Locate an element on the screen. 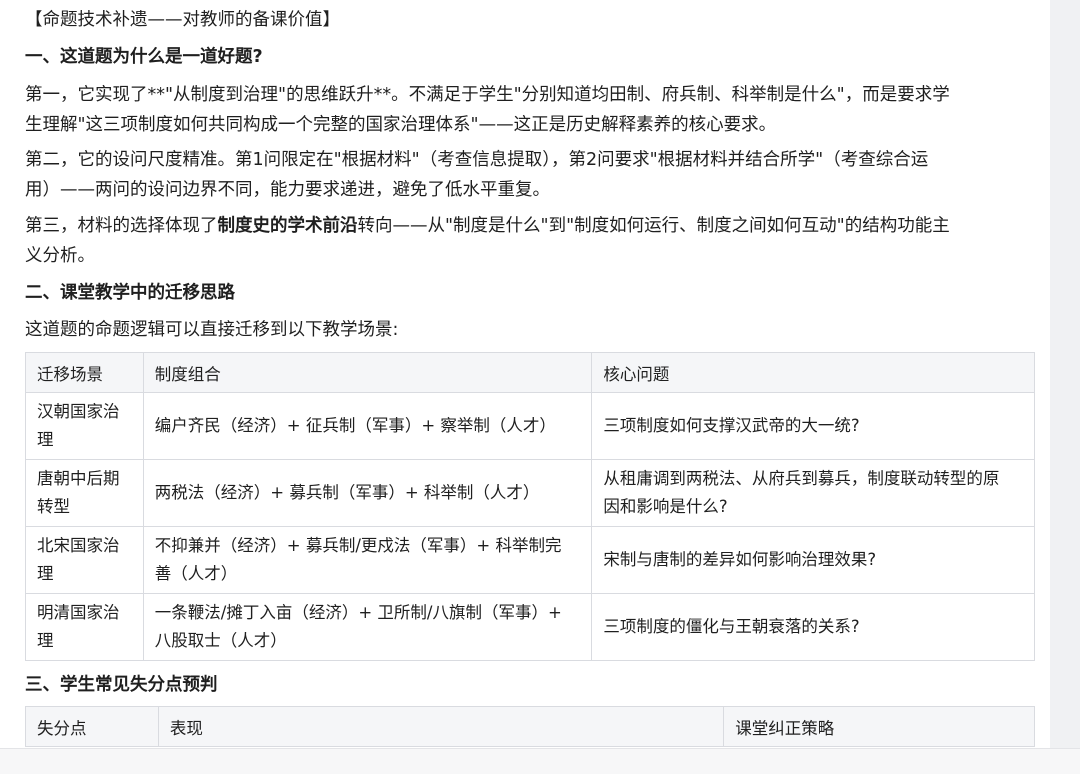  para3-post: 转向——从"制度是什么"到"制度如何运行、制度之间如何互动"的结构功能主 is located at coordinates (653, 226).